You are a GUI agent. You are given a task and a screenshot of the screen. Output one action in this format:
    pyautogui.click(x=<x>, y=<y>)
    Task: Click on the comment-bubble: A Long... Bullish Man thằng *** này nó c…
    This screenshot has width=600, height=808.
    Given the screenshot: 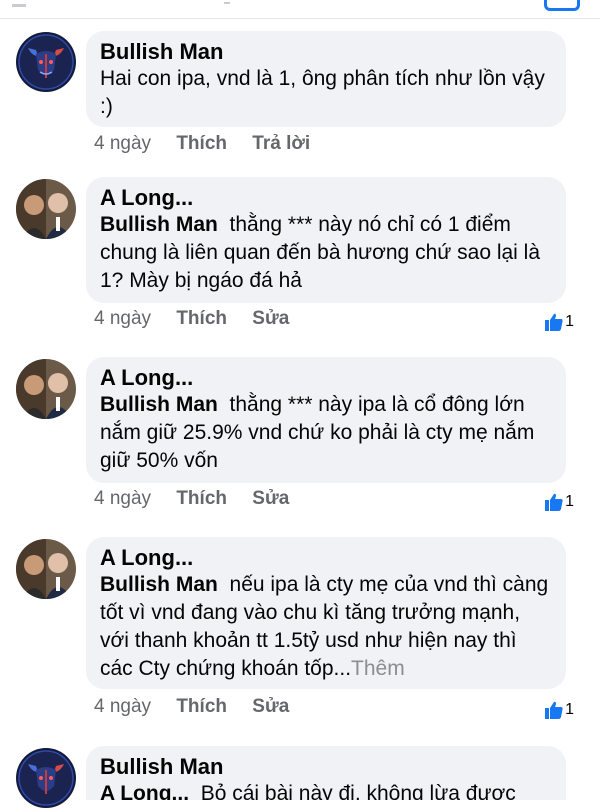 What is the action you would take?
    pyautogui.click(x=326, y=240)
    